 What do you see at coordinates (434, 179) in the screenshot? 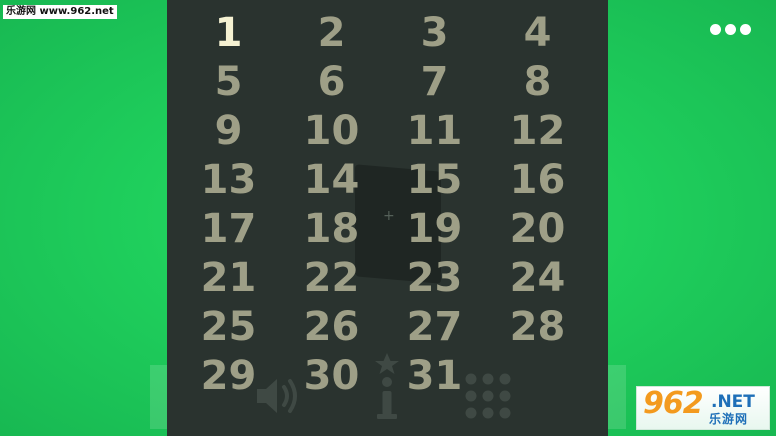
I see `level-button-15: 15` at bounding box center [434, 179].